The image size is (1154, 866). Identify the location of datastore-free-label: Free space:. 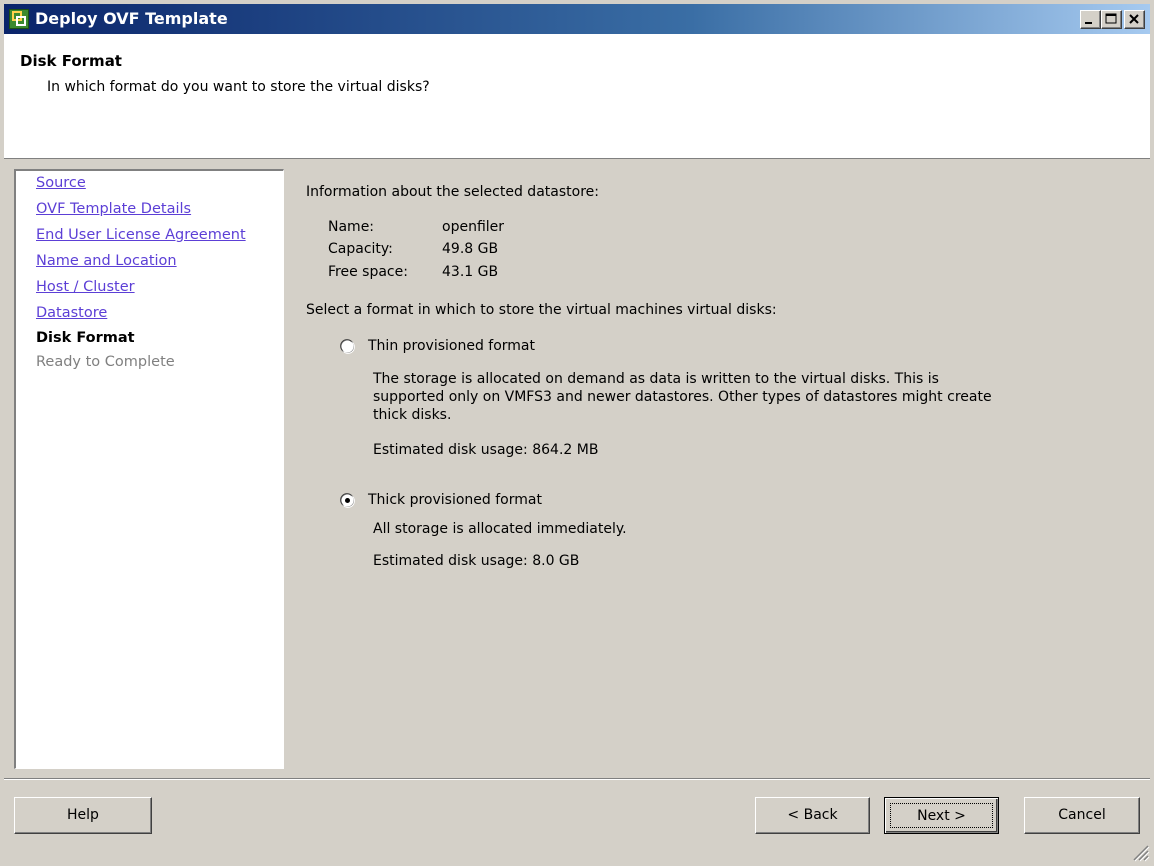
(368, 272).